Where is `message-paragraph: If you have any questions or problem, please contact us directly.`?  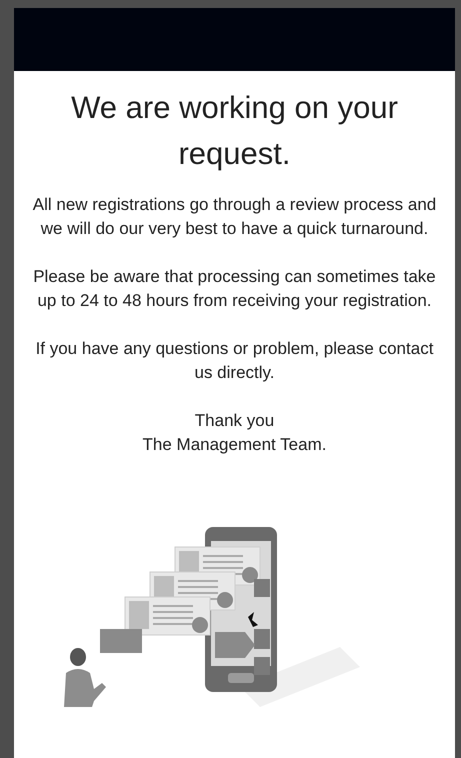
message-paragraph: If you have any questions or problem, please contact us directly. is located at coordinates (234, 361).